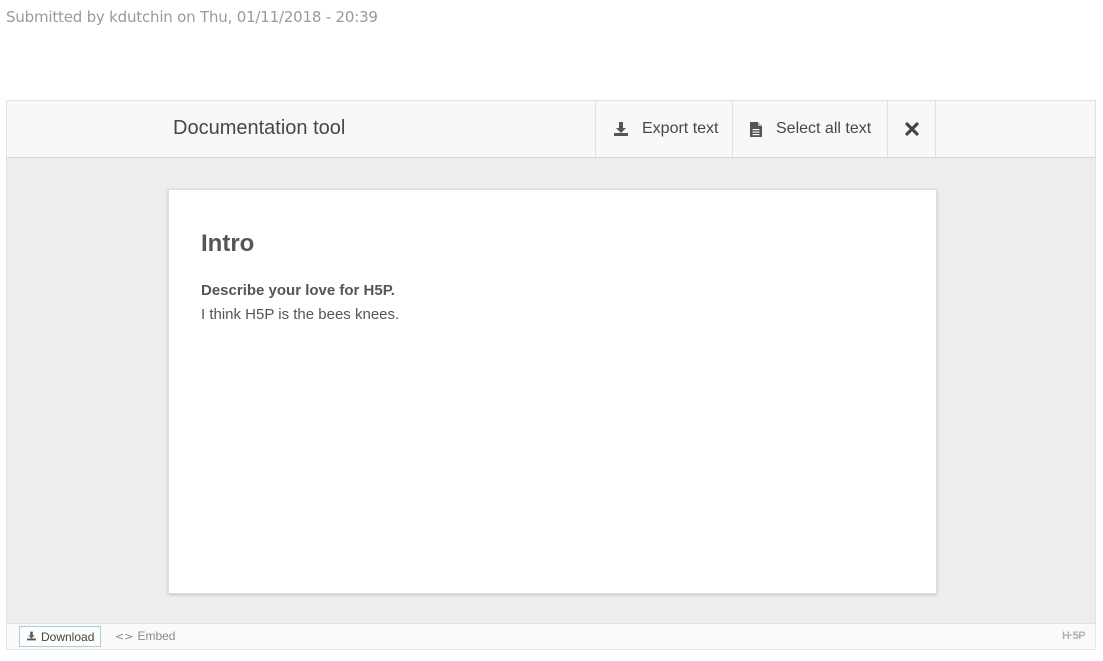 The image size is (1103, 661). I want to click on embed-label: Embed, so click(156, 636).